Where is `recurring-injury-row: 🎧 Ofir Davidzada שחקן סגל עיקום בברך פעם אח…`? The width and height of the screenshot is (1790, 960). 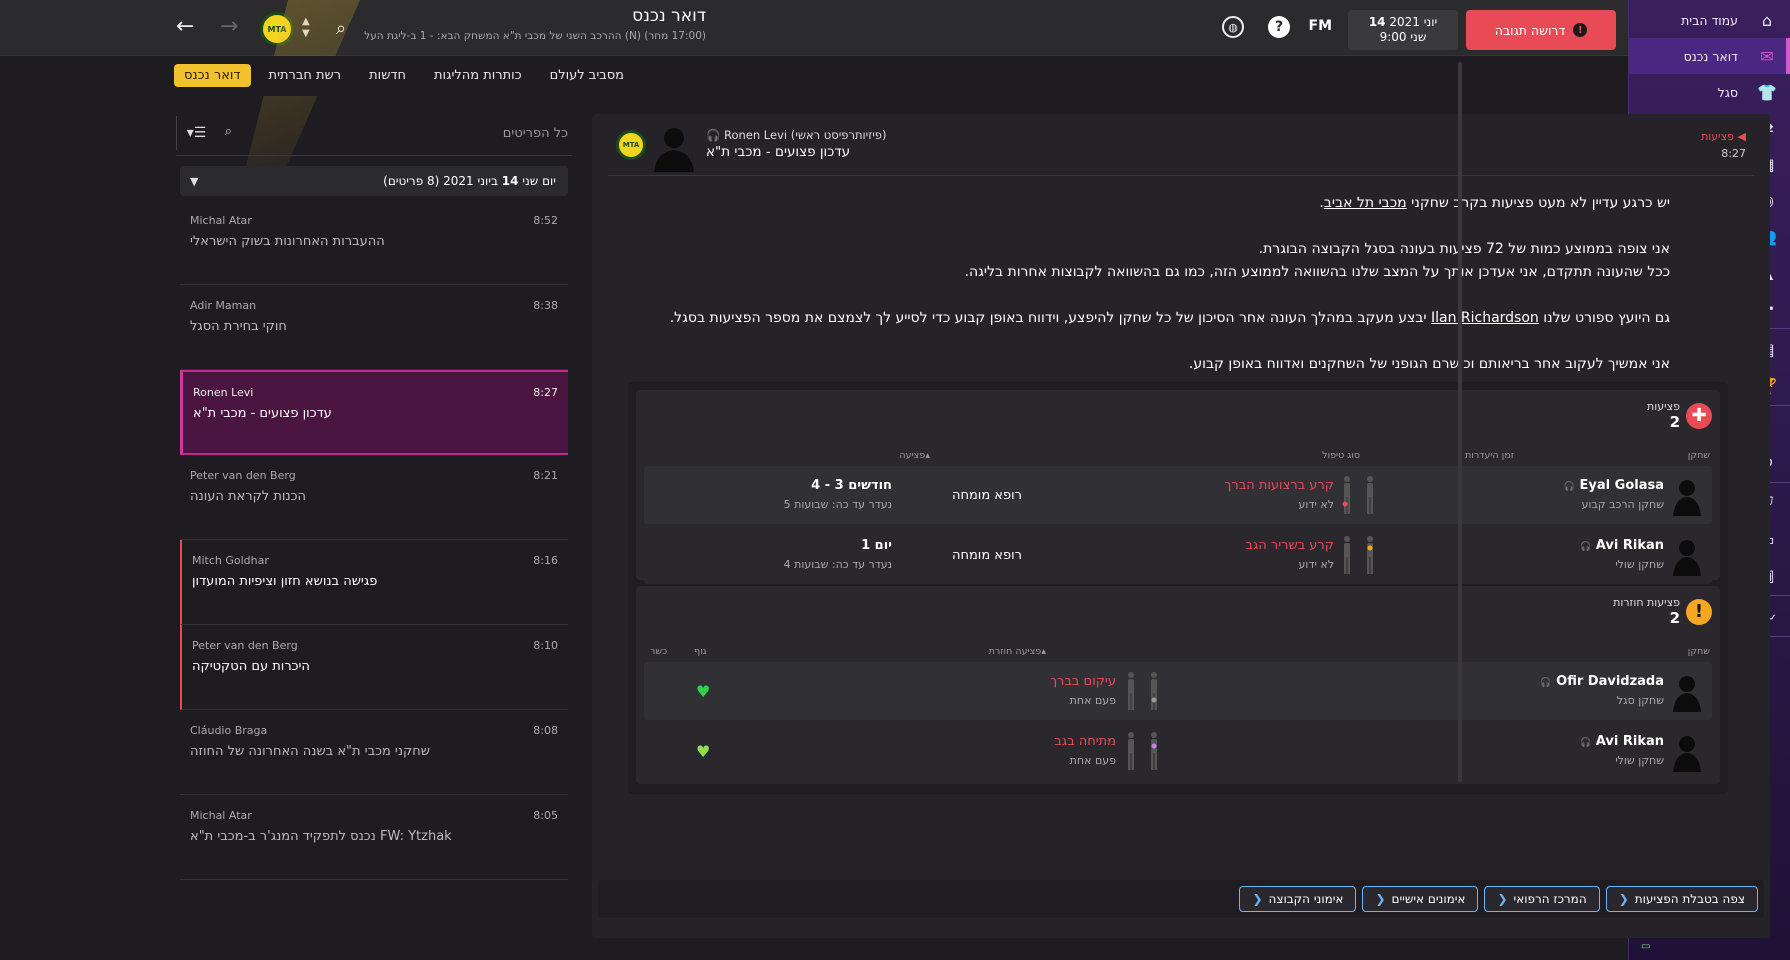 recurring-injury-row: 🎧 Ofir Davidzada שחקן סגל עיקום בברך פעם אח… is located at coordinates (1178, 691).